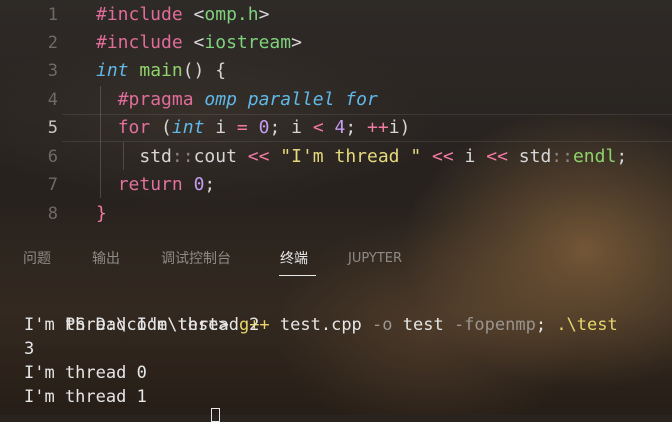  I want to click on terminal-output-line: 3, so click(29, 349).